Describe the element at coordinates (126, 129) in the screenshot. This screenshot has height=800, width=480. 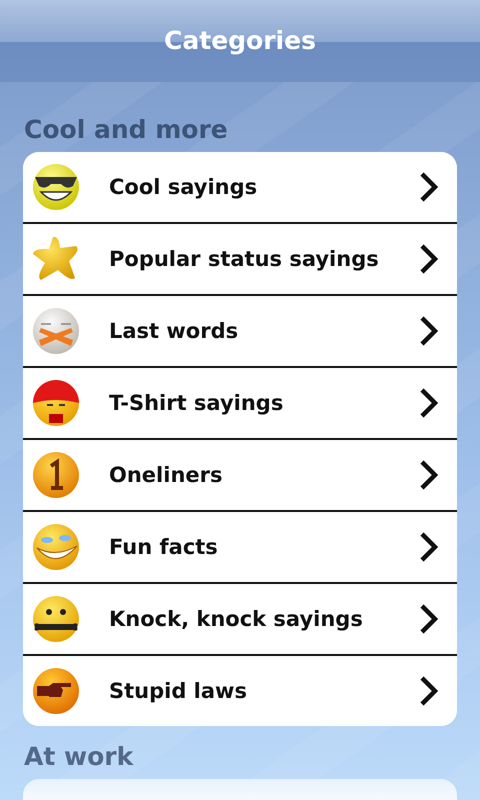
I see `section-heading: Cool and more` at that location.